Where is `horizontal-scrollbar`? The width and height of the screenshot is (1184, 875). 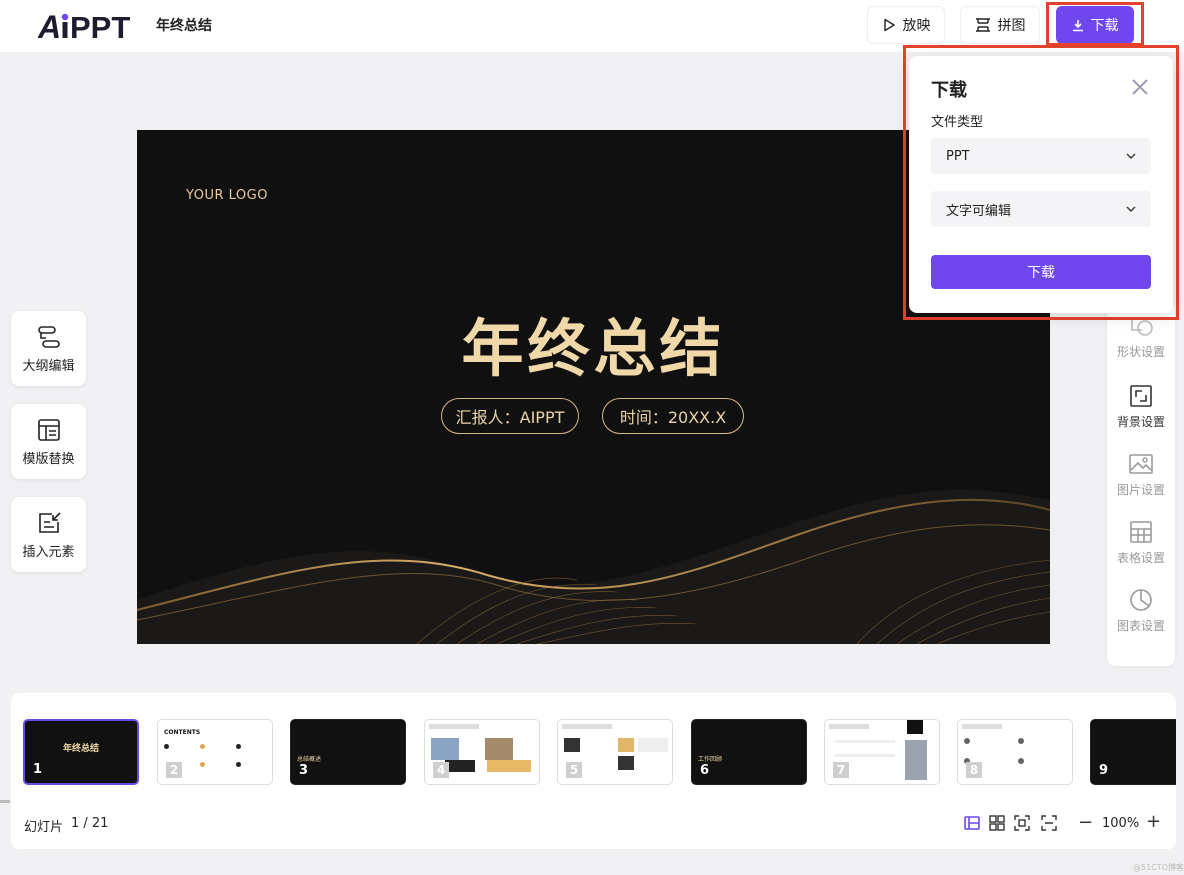
horizontal-scrollbar is located at coordinates (5, 801).